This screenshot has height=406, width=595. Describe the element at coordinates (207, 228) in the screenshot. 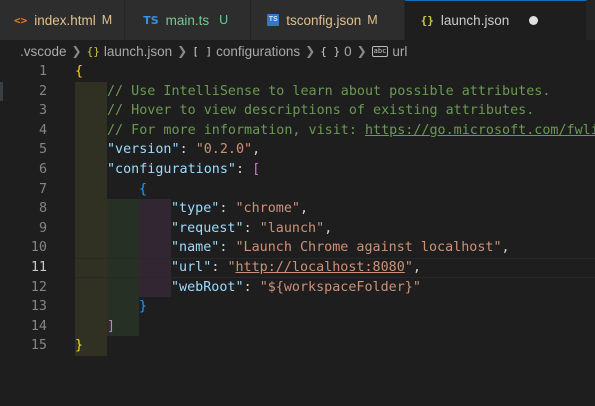

I see `json-key: "request"` at that location.